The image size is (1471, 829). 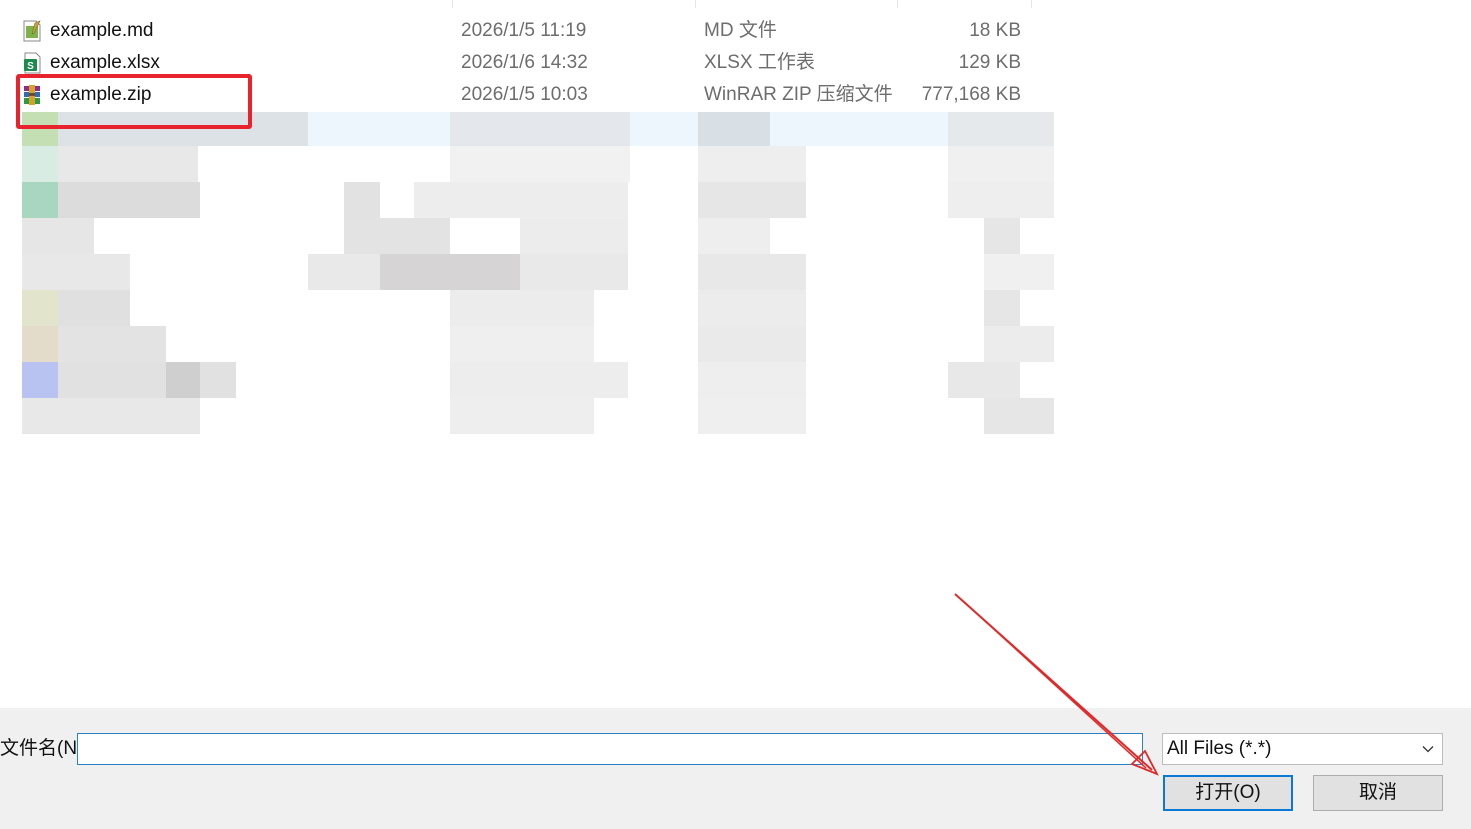 I want to click on annotation-highlight-box, so click(x=134, y=101).